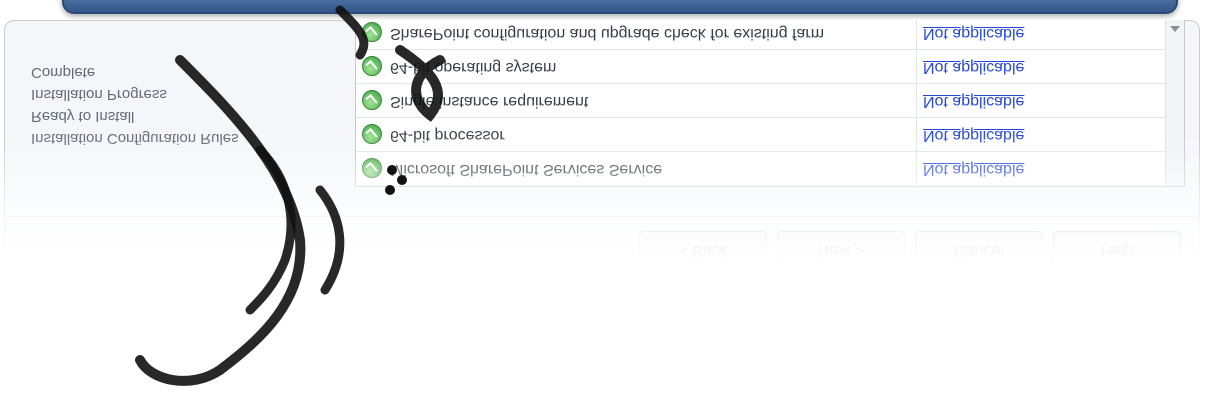 Image resolution: width=1208 pixels, height=405 pixels. What do you see at coordinates (910, 249) in the screenshot?
I see `wizard-buttons: < Back Next > Cancel Help` at bounding box center [910, 249].